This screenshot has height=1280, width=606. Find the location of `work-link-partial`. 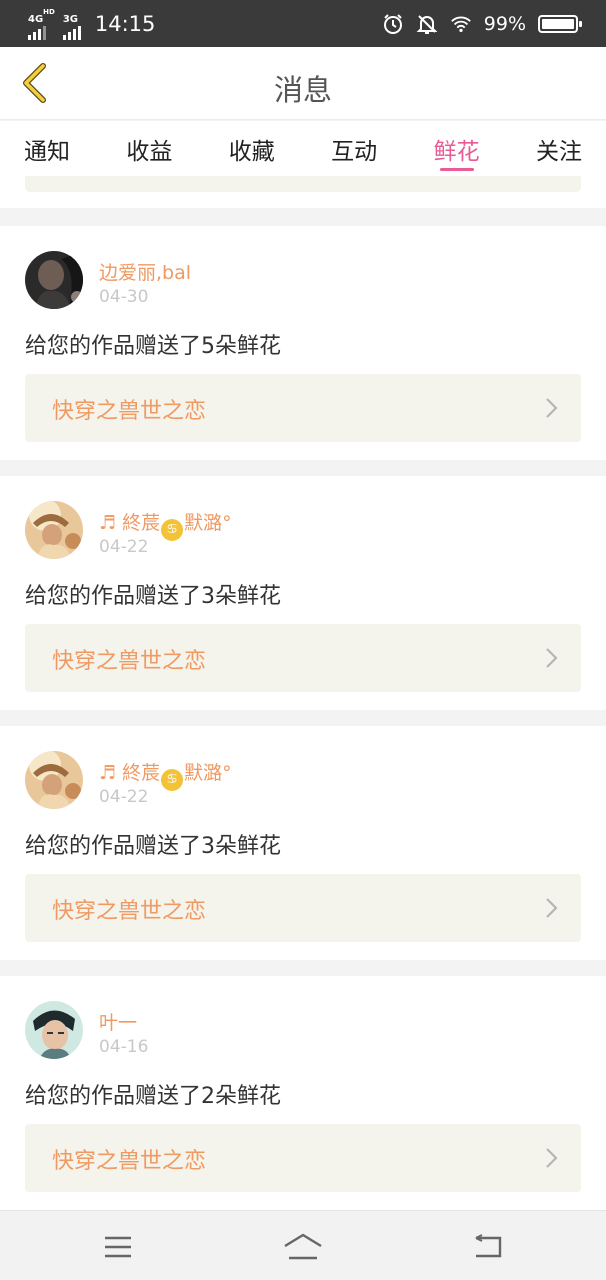

work-link-partial is located at coordinates (303, 184).